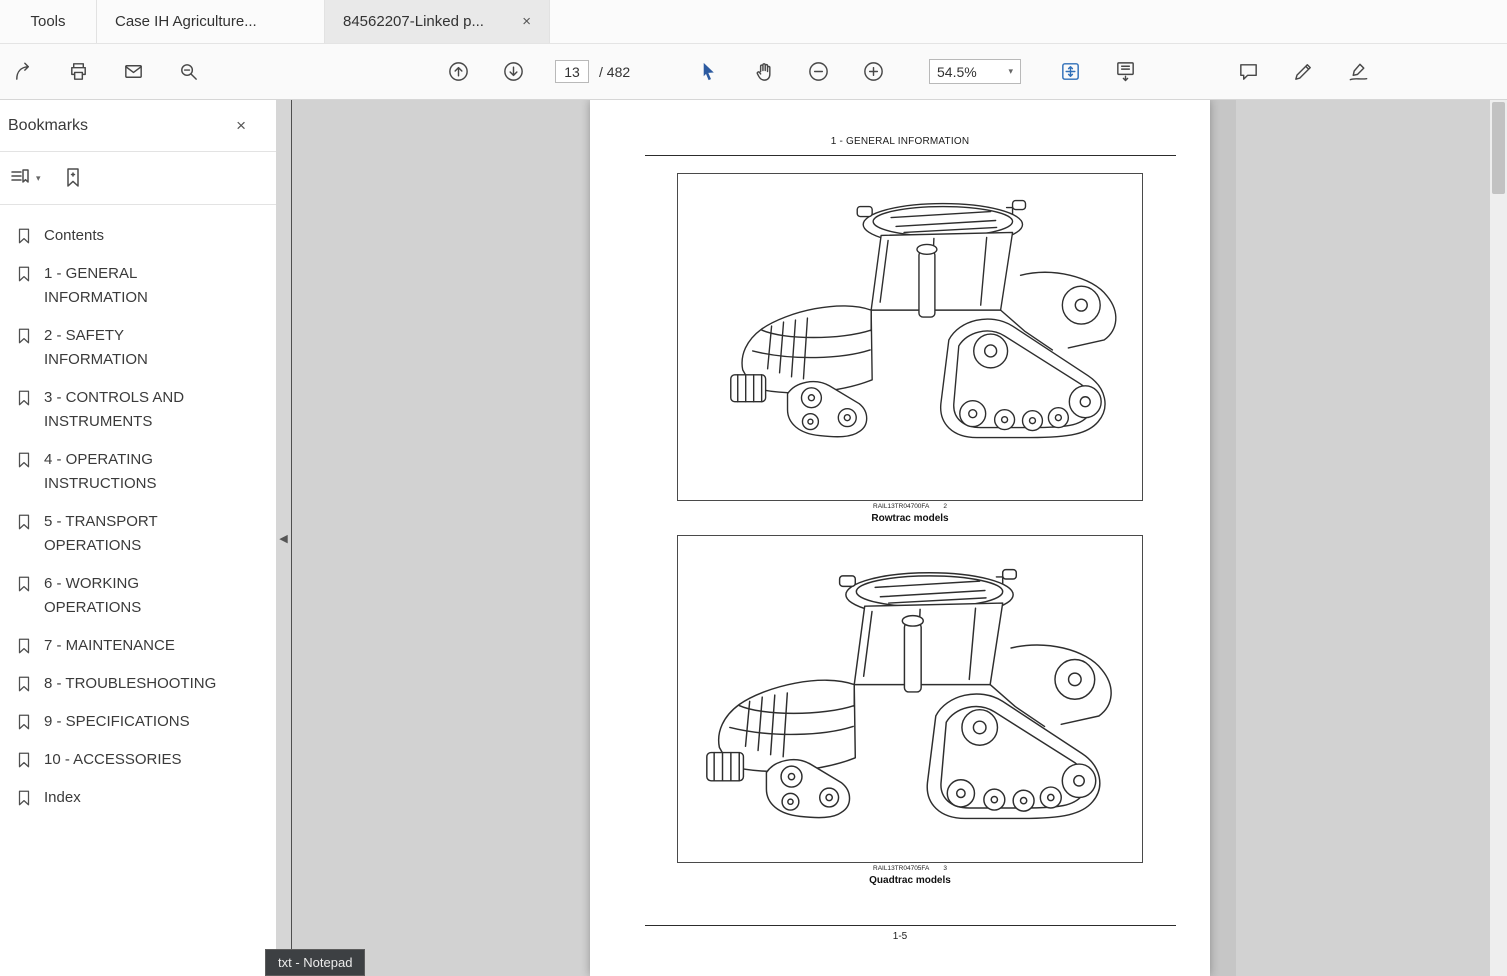  I want to click on zoom-level-value: 54.5%, so click(957, 71).